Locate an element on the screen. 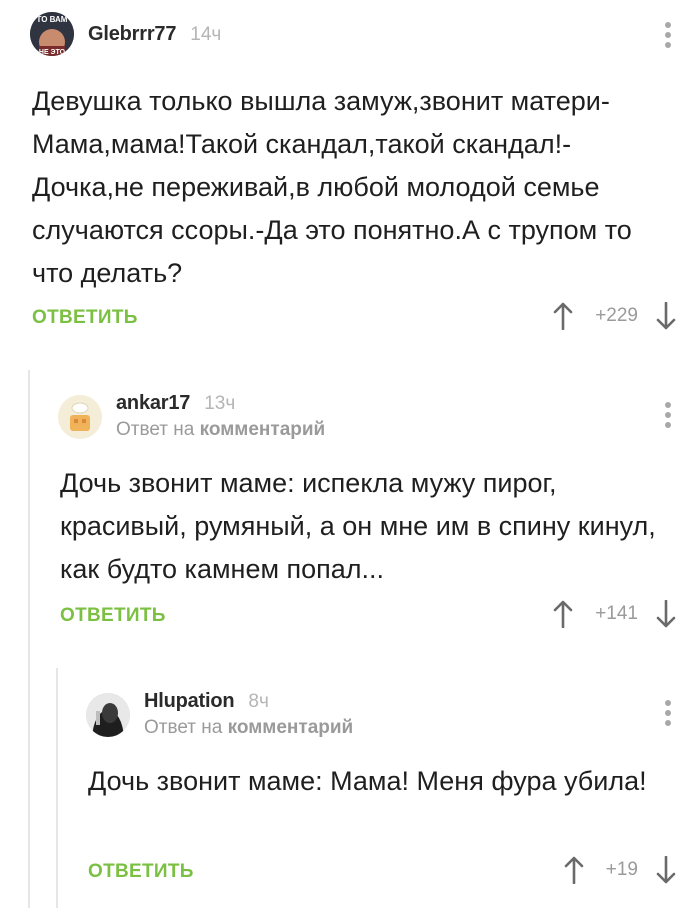  vote-count: +141 is located at coordinates (616, 613).